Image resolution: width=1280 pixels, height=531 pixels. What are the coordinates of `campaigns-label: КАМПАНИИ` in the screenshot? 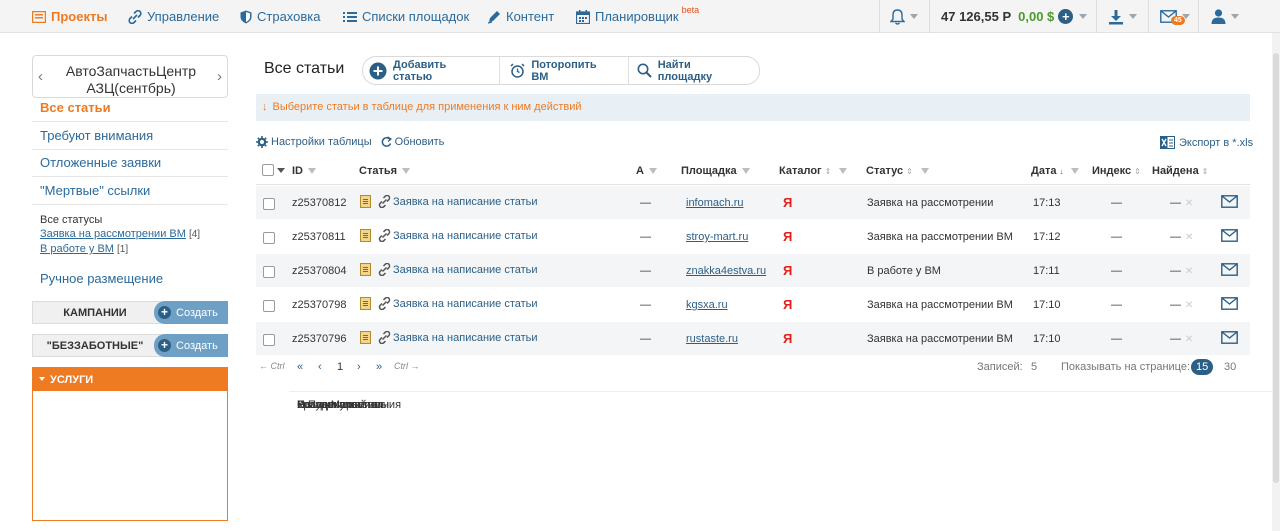 It's located at (95, 313).